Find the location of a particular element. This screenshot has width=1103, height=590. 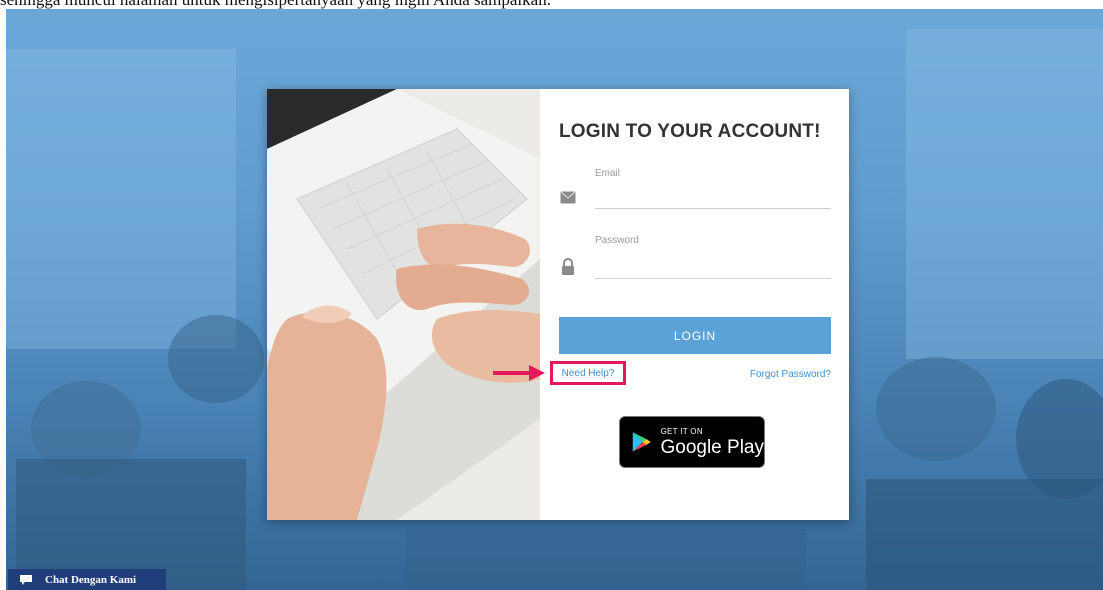

chat-label: Chat Dengan Kami is located at coordinates (91, 579).